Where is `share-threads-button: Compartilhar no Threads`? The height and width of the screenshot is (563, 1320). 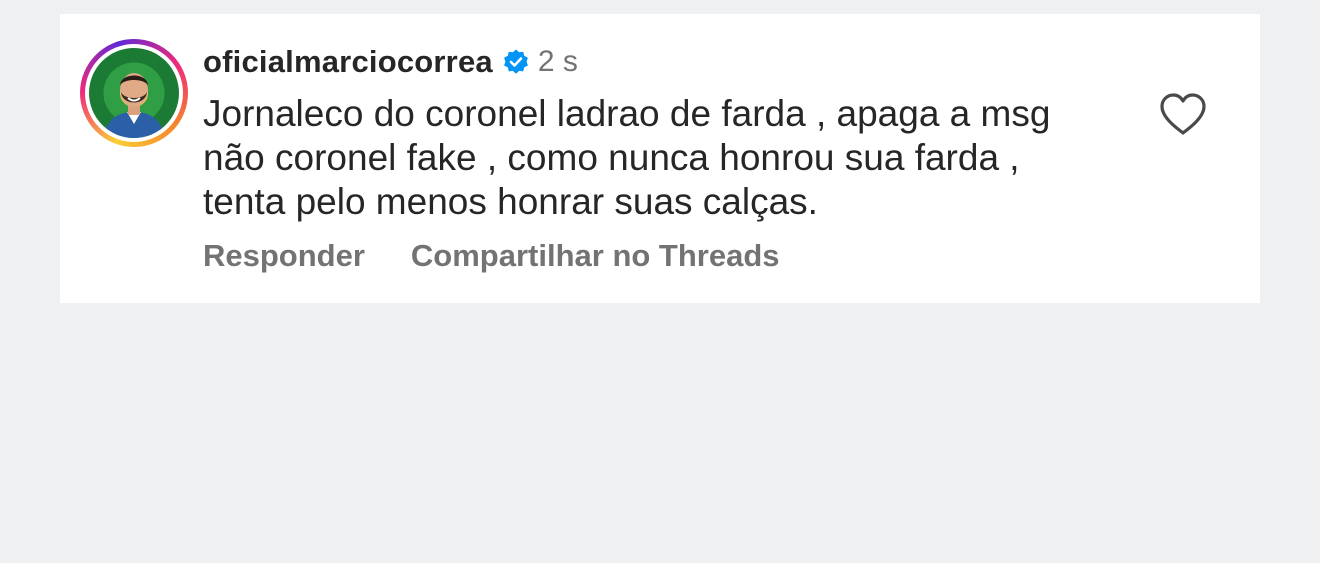 share-threads-button: Compartilhar no Threads is located at coordinates (595, 256).